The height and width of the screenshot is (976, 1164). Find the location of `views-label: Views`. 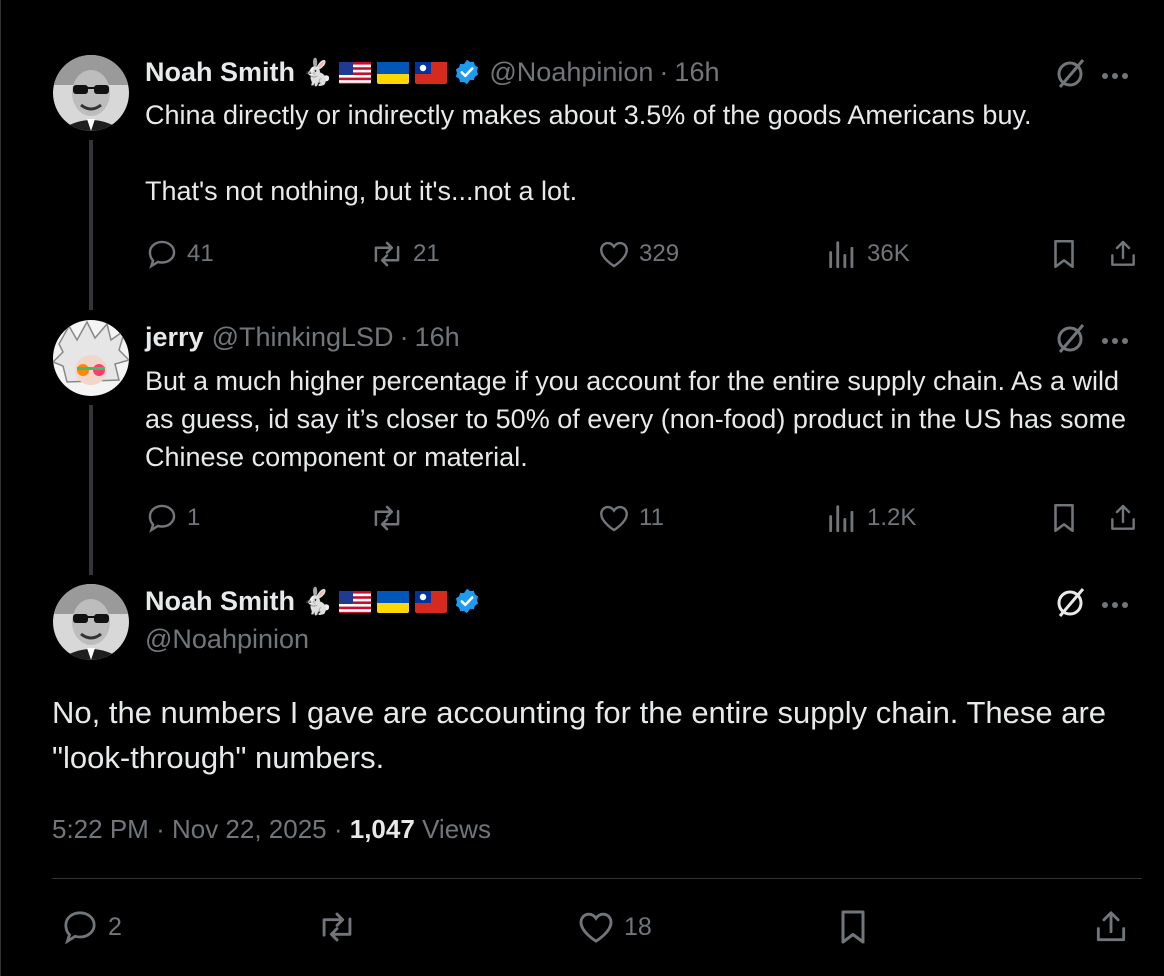

views-label: Views is located at coordinates (456, 829).